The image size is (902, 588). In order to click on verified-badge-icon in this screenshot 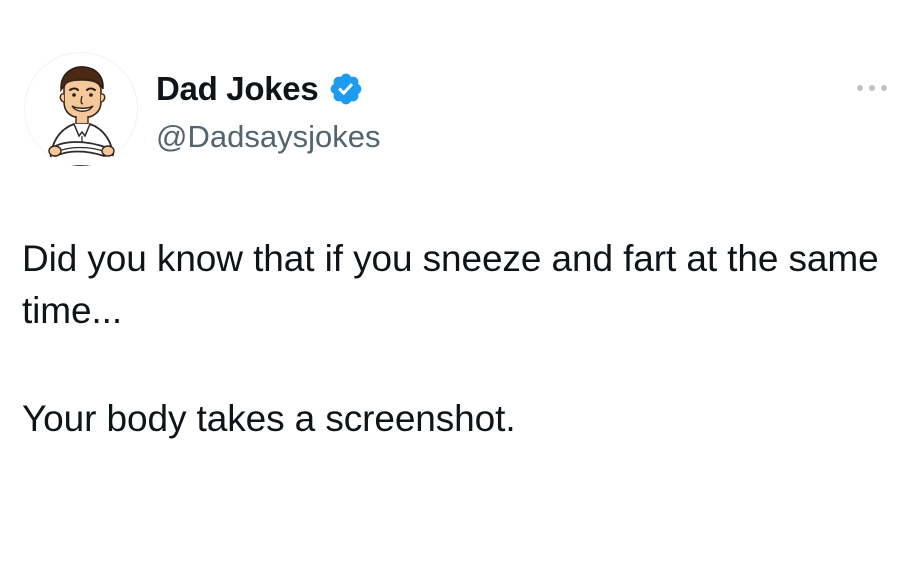, I will do `click(346, 89)`.